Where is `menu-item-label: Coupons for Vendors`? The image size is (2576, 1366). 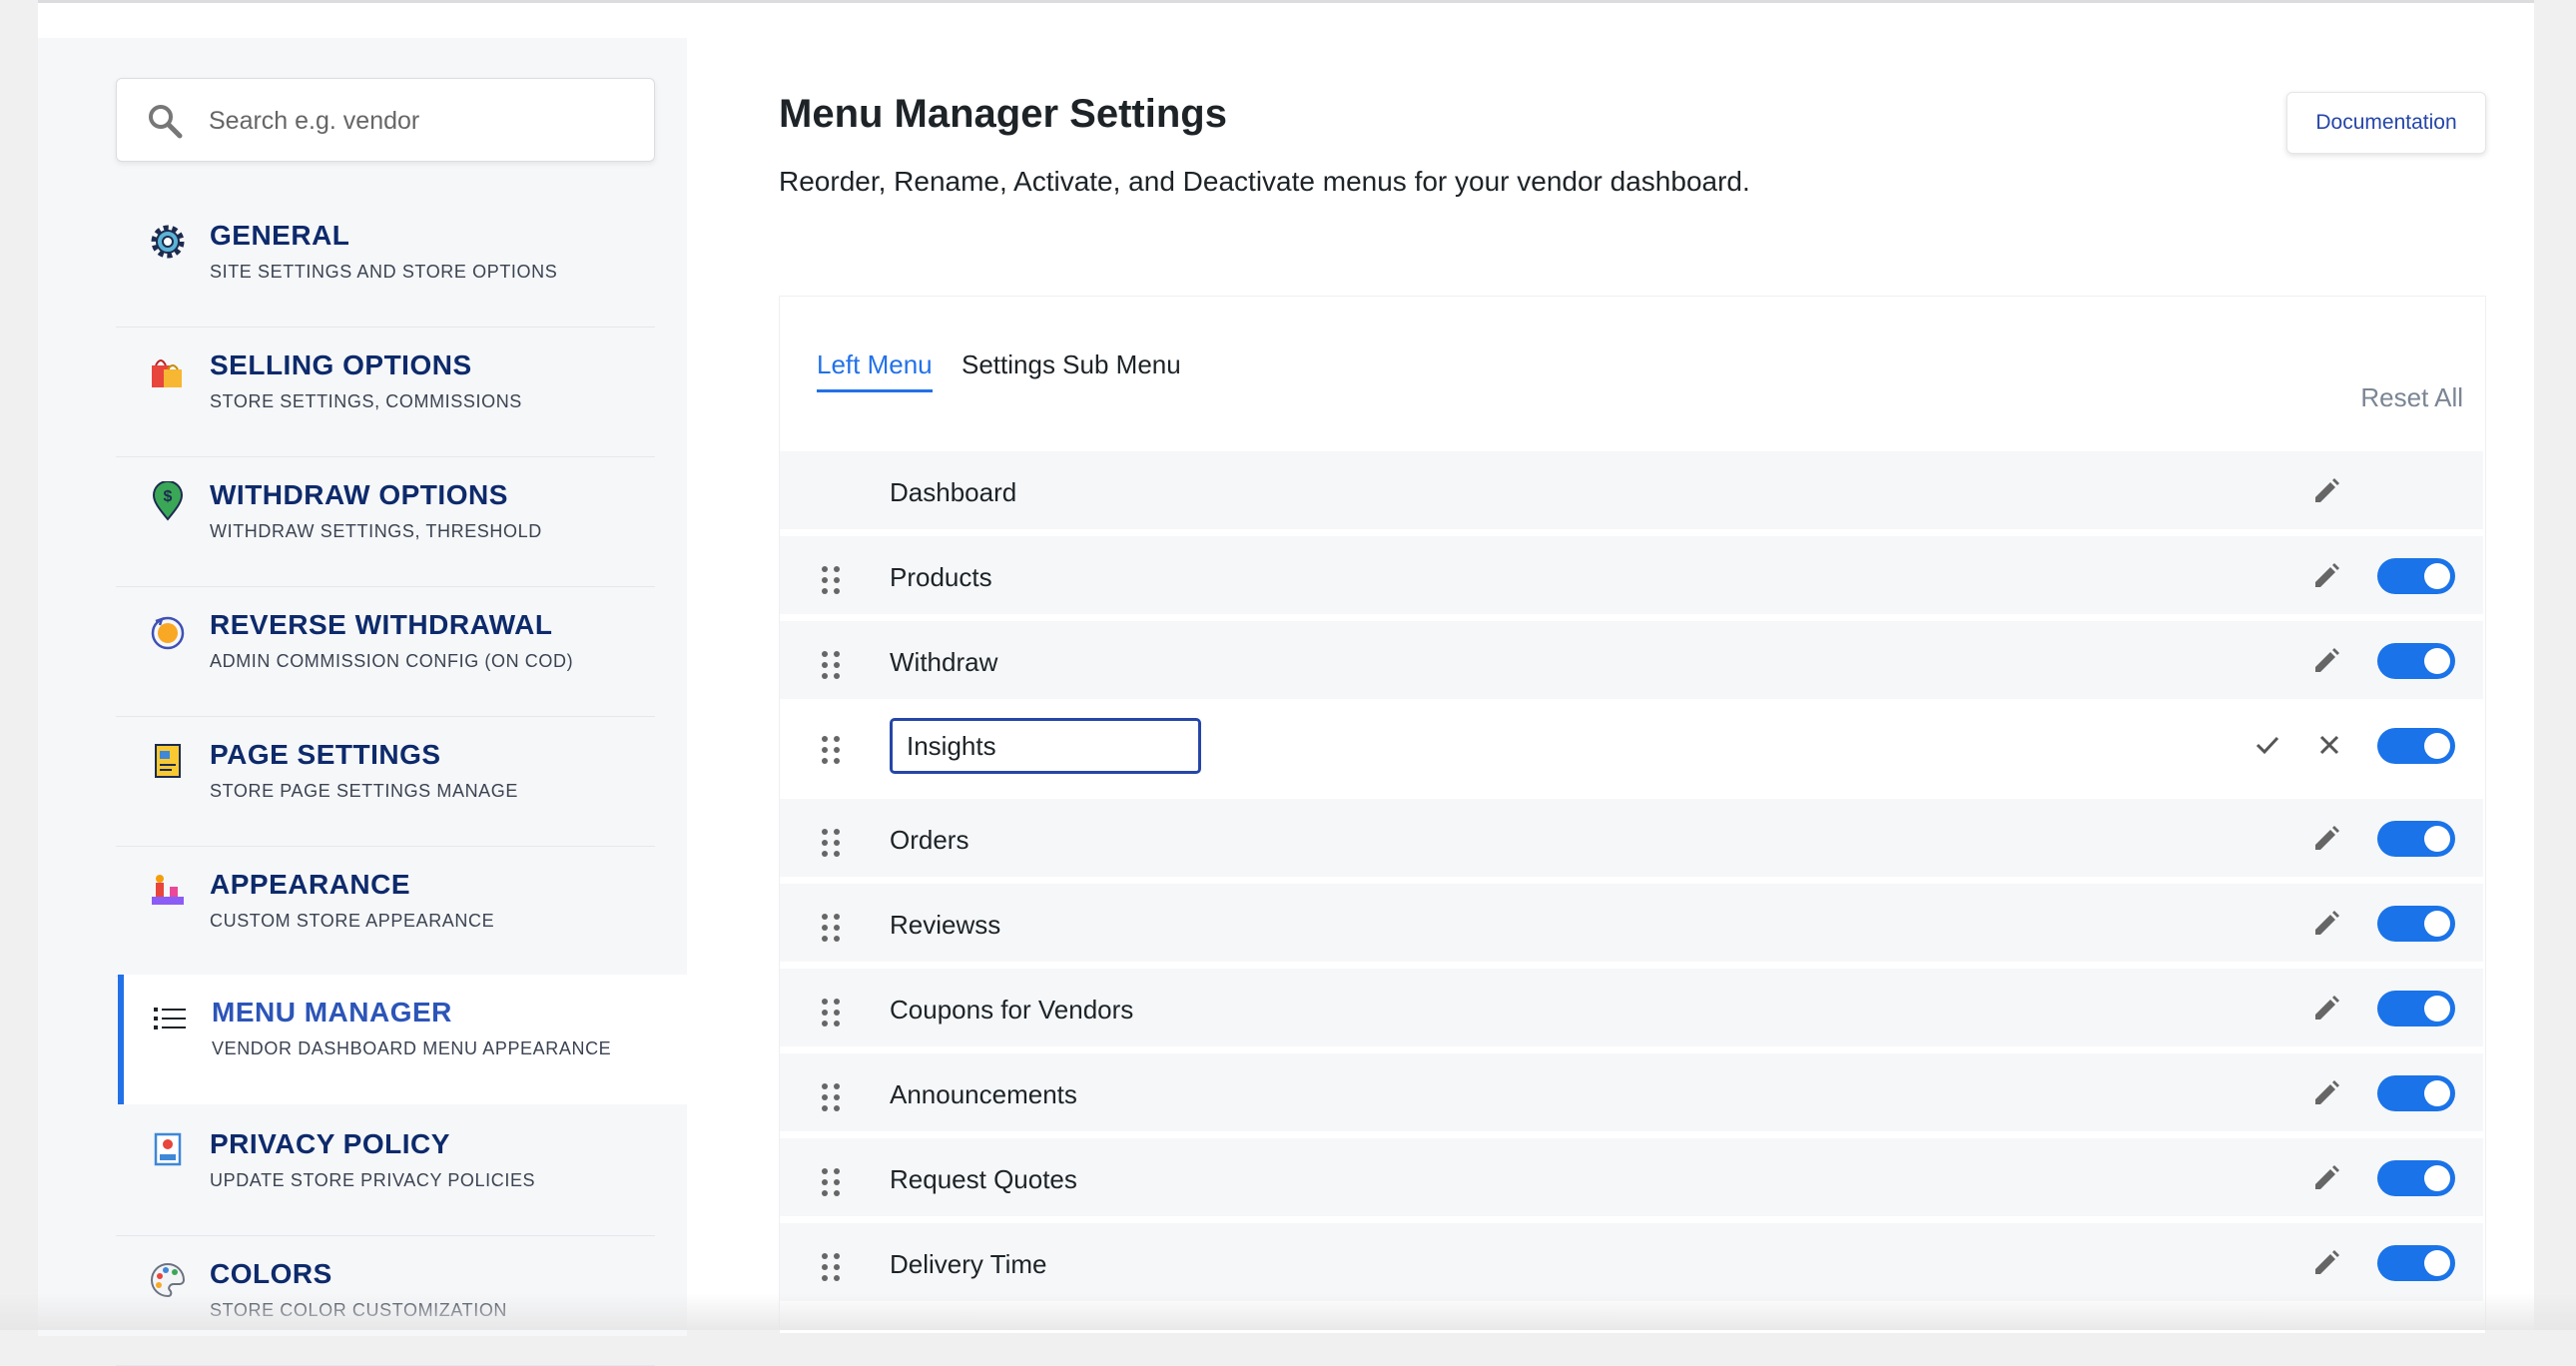 menu-item-label: Coupons for Vendors is located at coordinates (1012, 1009).